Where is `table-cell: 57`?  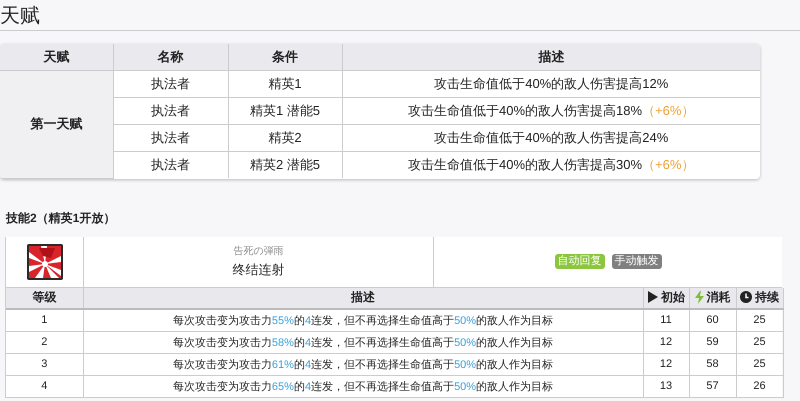 table-cell: 57 is located at coordinates (712, 386).